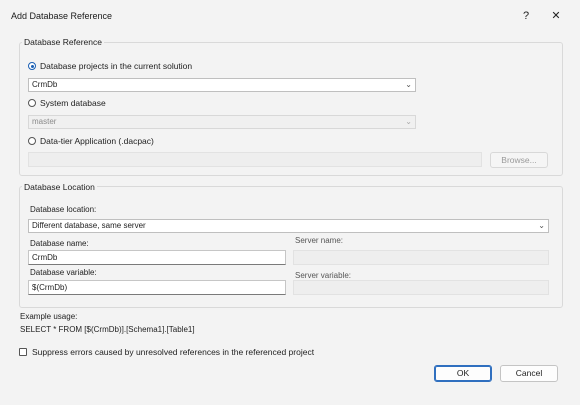  I want to click on radio-dacpac: Data-tier Application (.dacpac), so click(91, 141).